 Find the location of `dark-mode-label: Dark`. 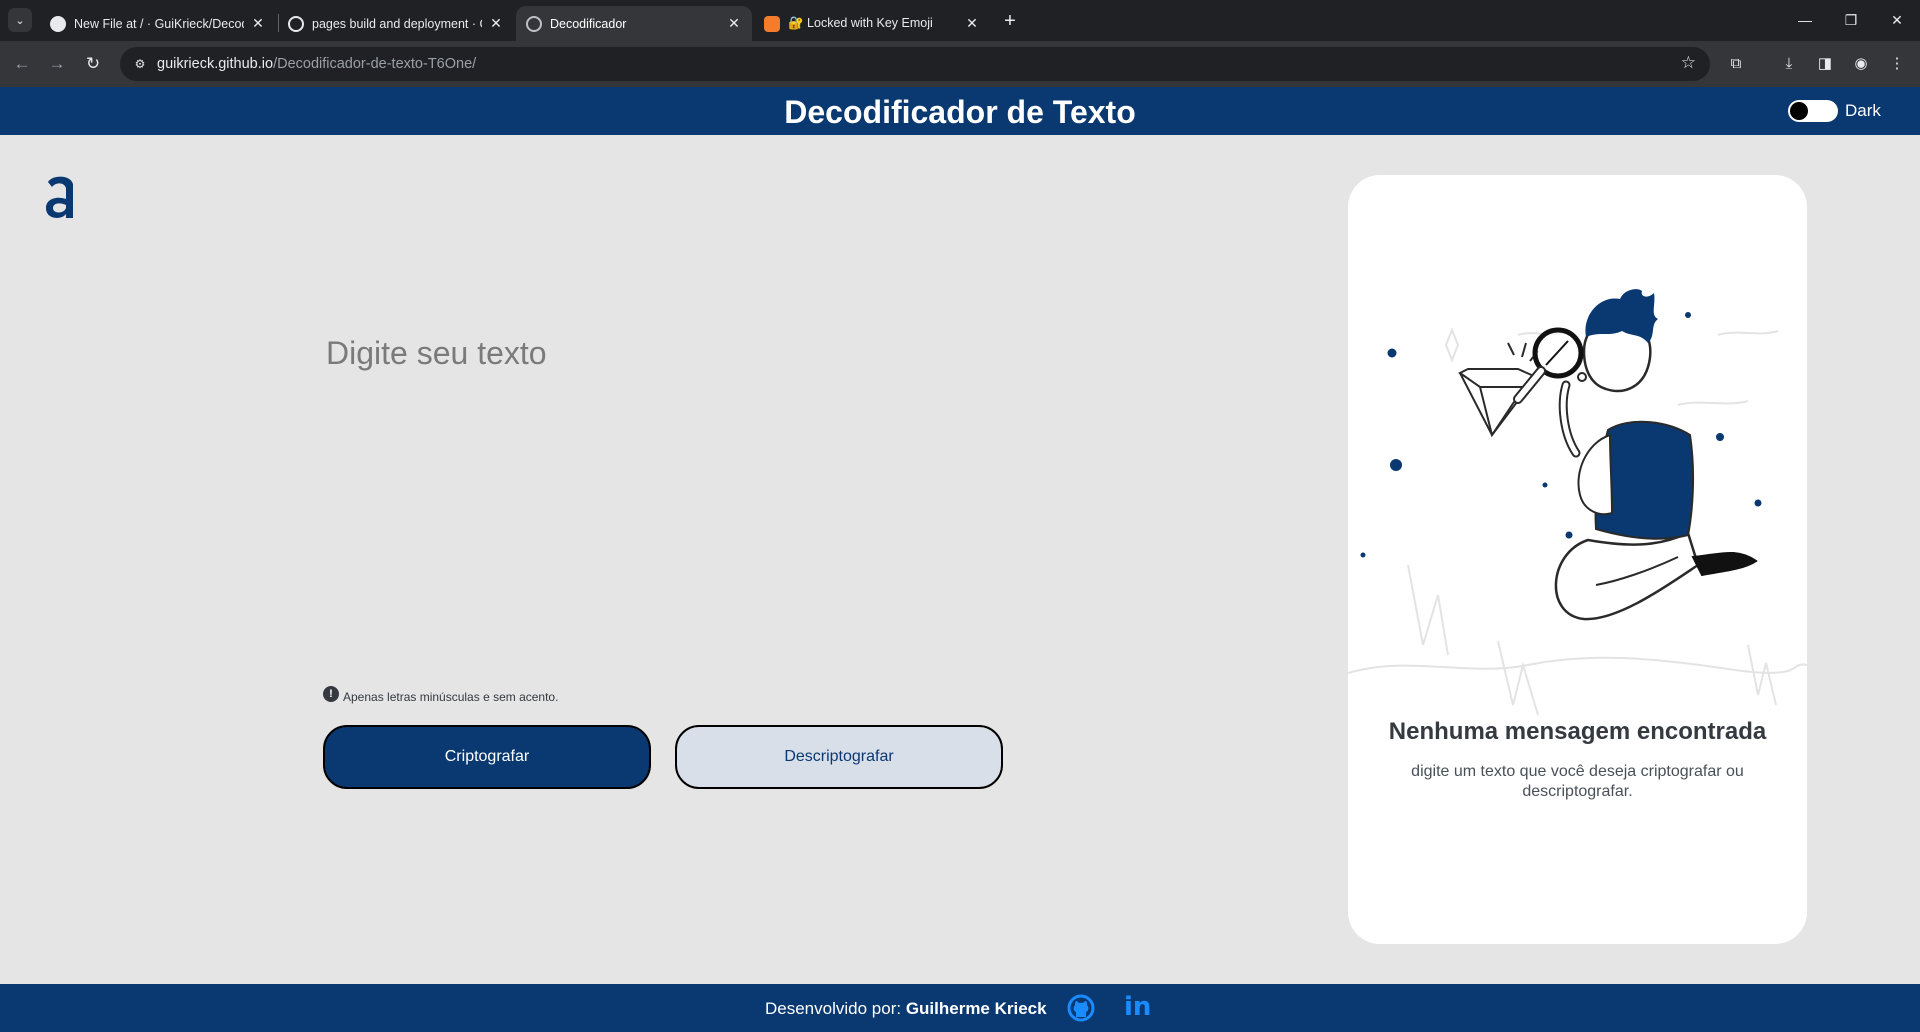

dark-mode-label: Dark is located at coordinates (1863, 110).